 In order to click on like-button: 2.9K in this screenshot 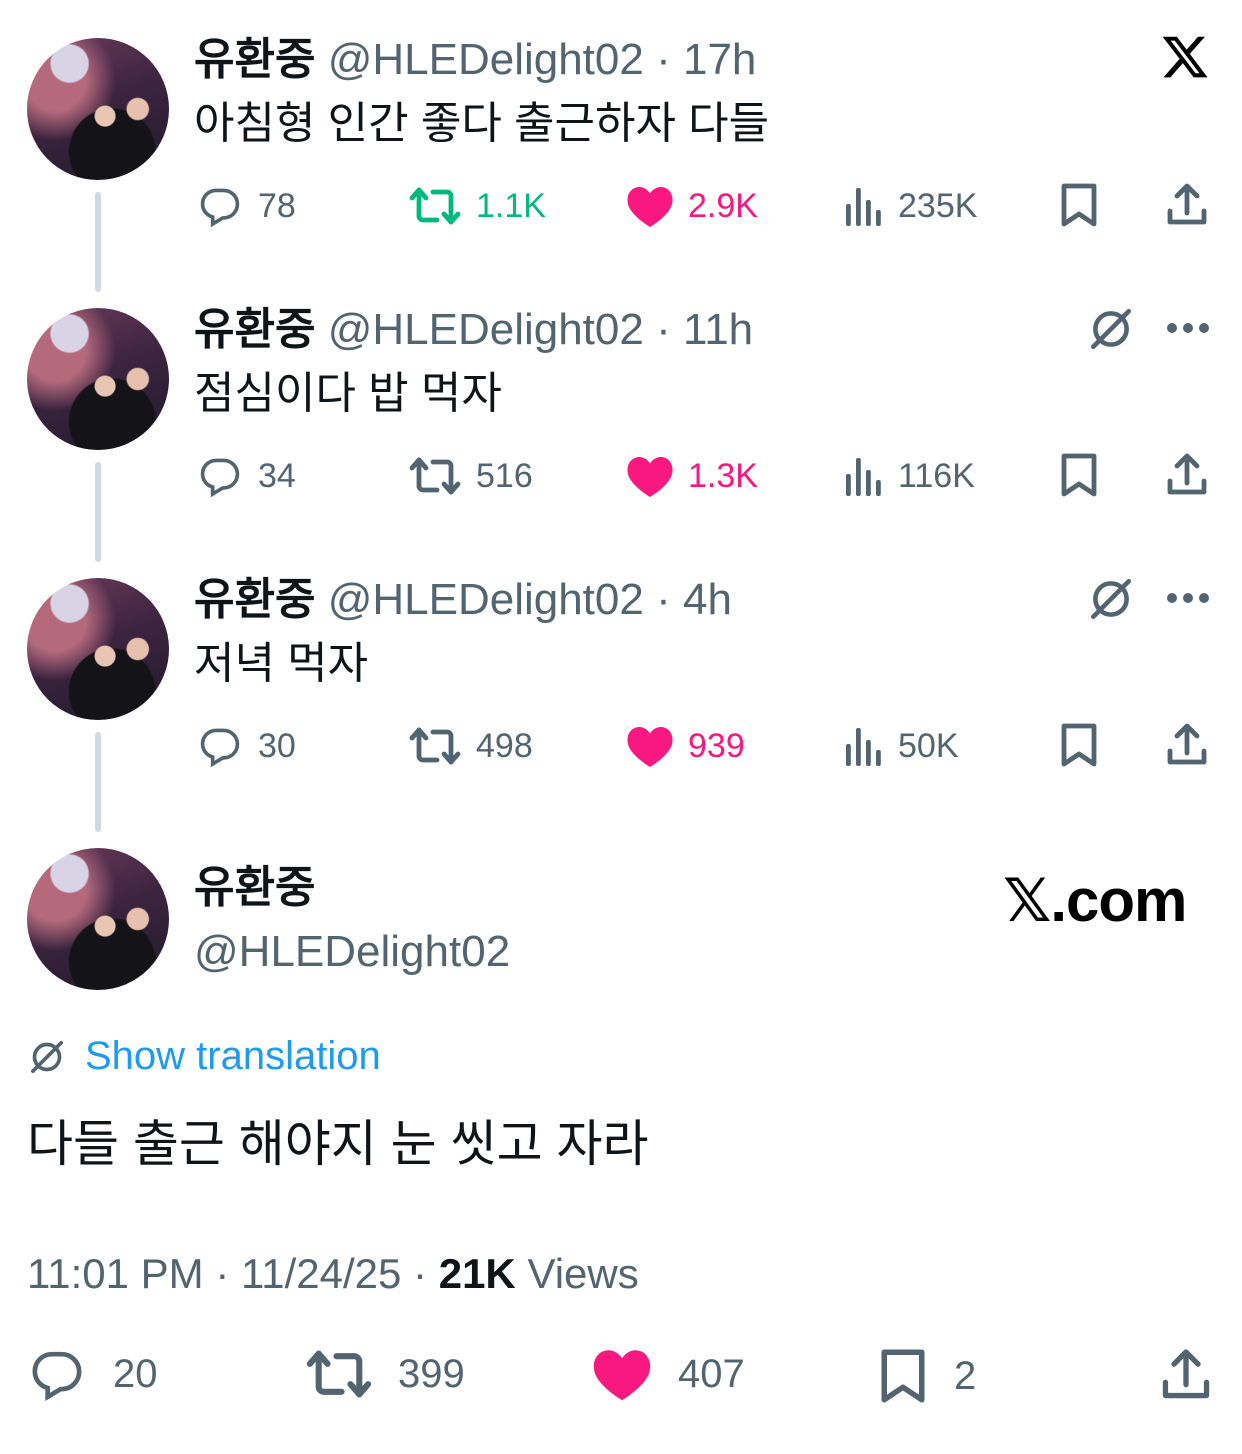, I will do `click(692, 206)`.